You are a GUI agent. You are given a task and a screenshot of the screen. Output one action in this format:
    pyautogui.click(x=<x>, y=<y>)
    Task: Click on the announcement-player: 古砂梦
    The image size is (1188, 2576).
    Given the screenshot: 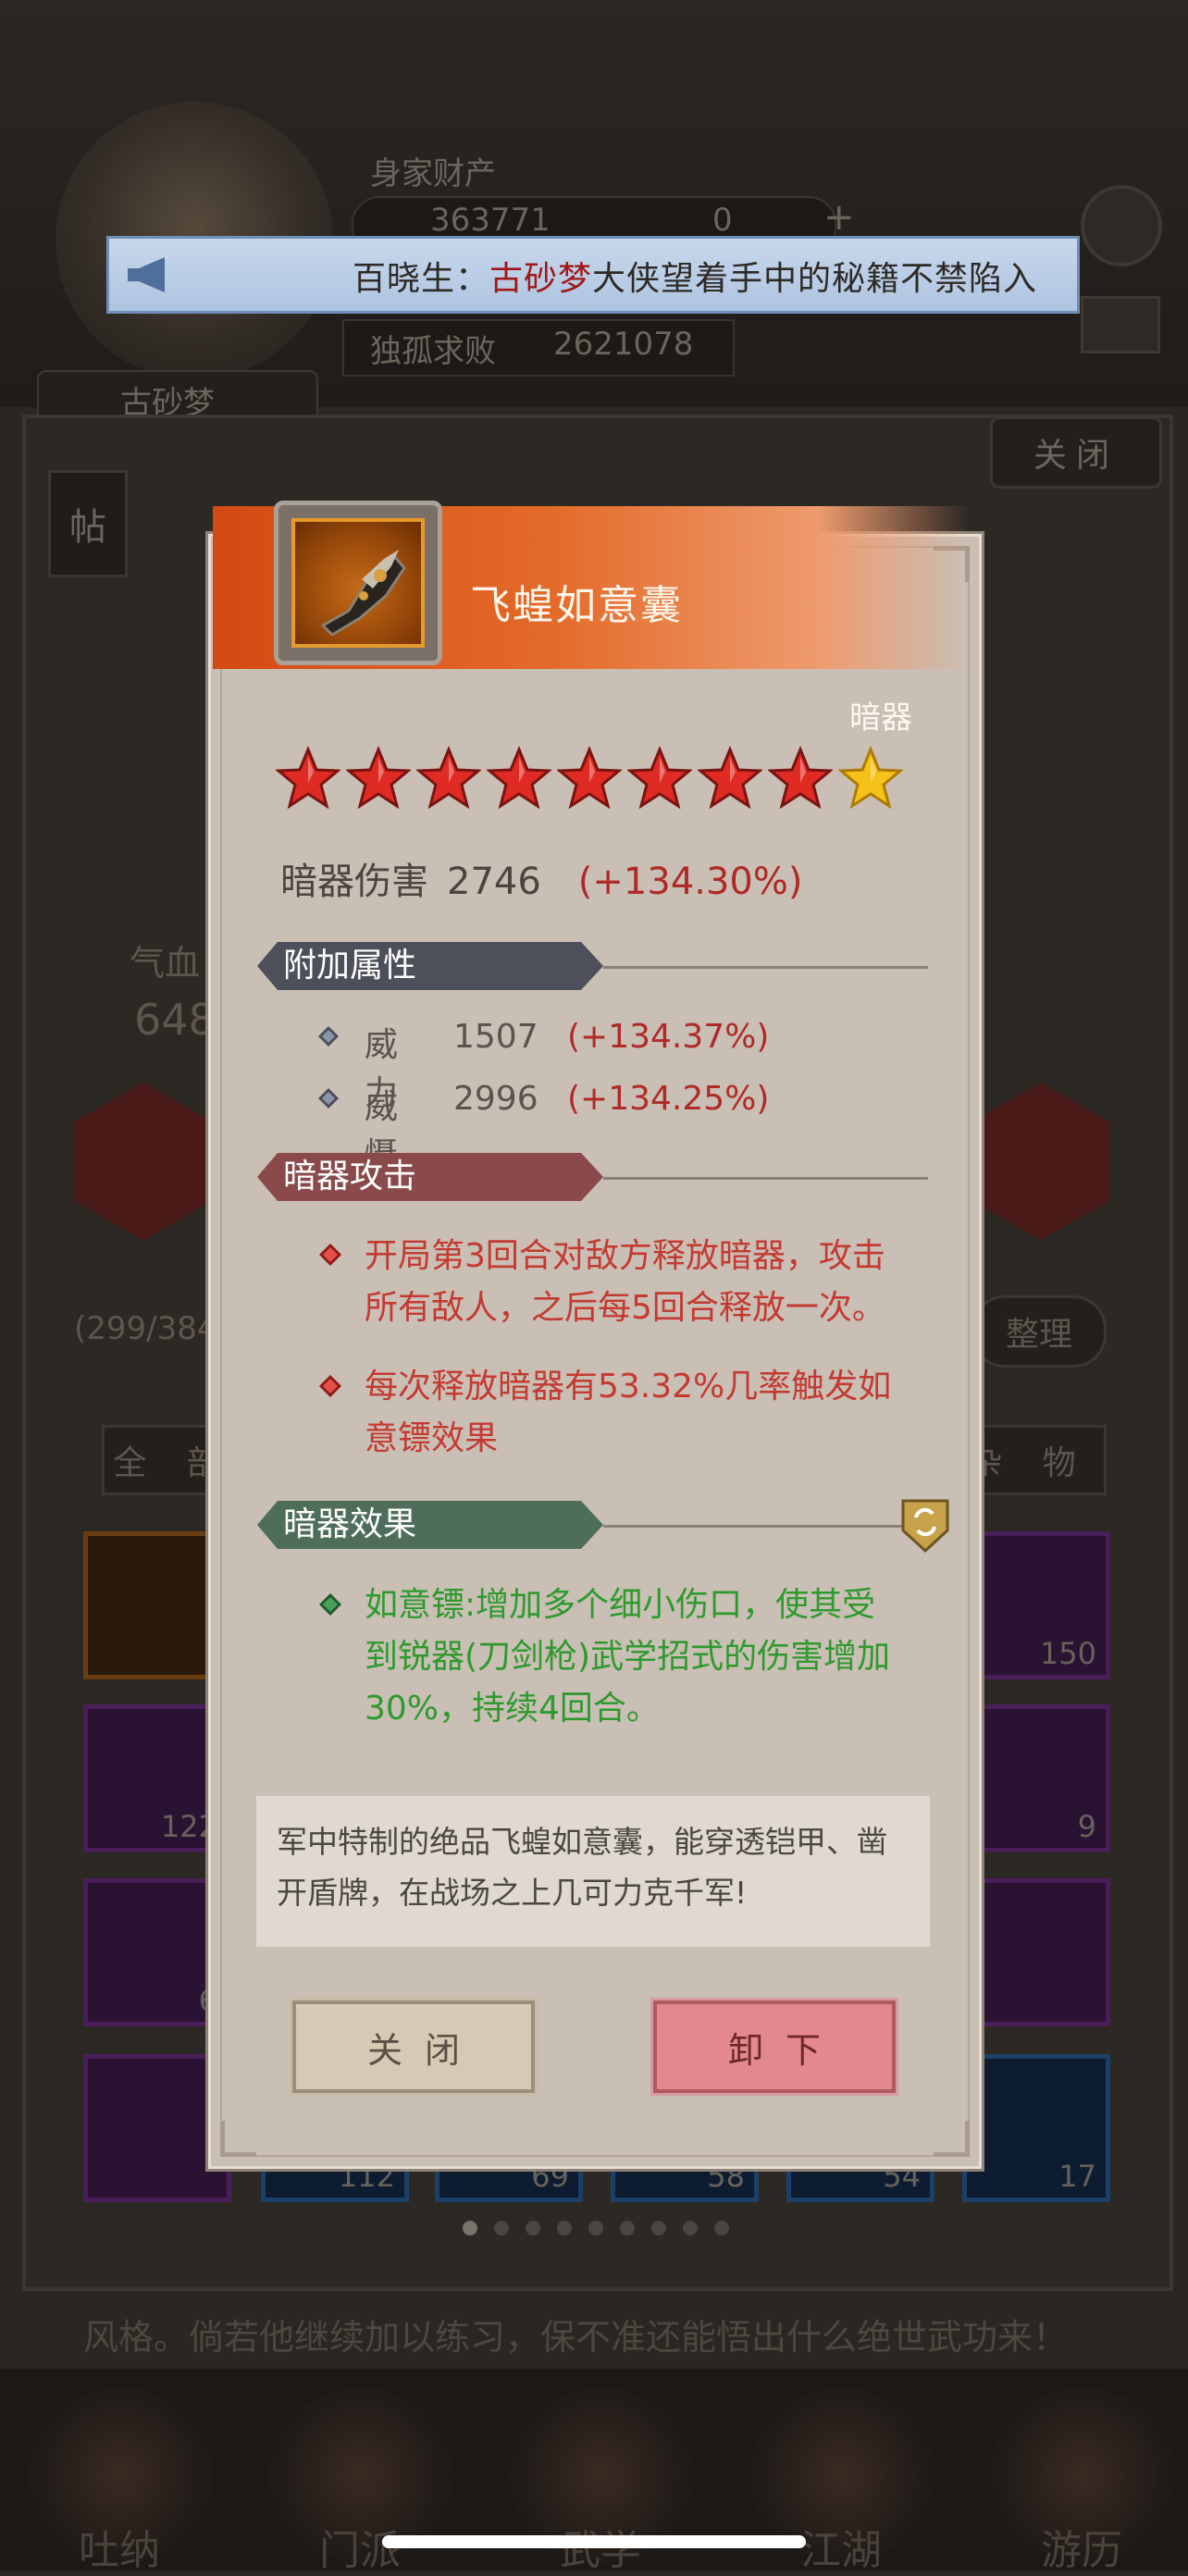 What is the action you would take?
    pyautogui.click(x=541, y=279)
    